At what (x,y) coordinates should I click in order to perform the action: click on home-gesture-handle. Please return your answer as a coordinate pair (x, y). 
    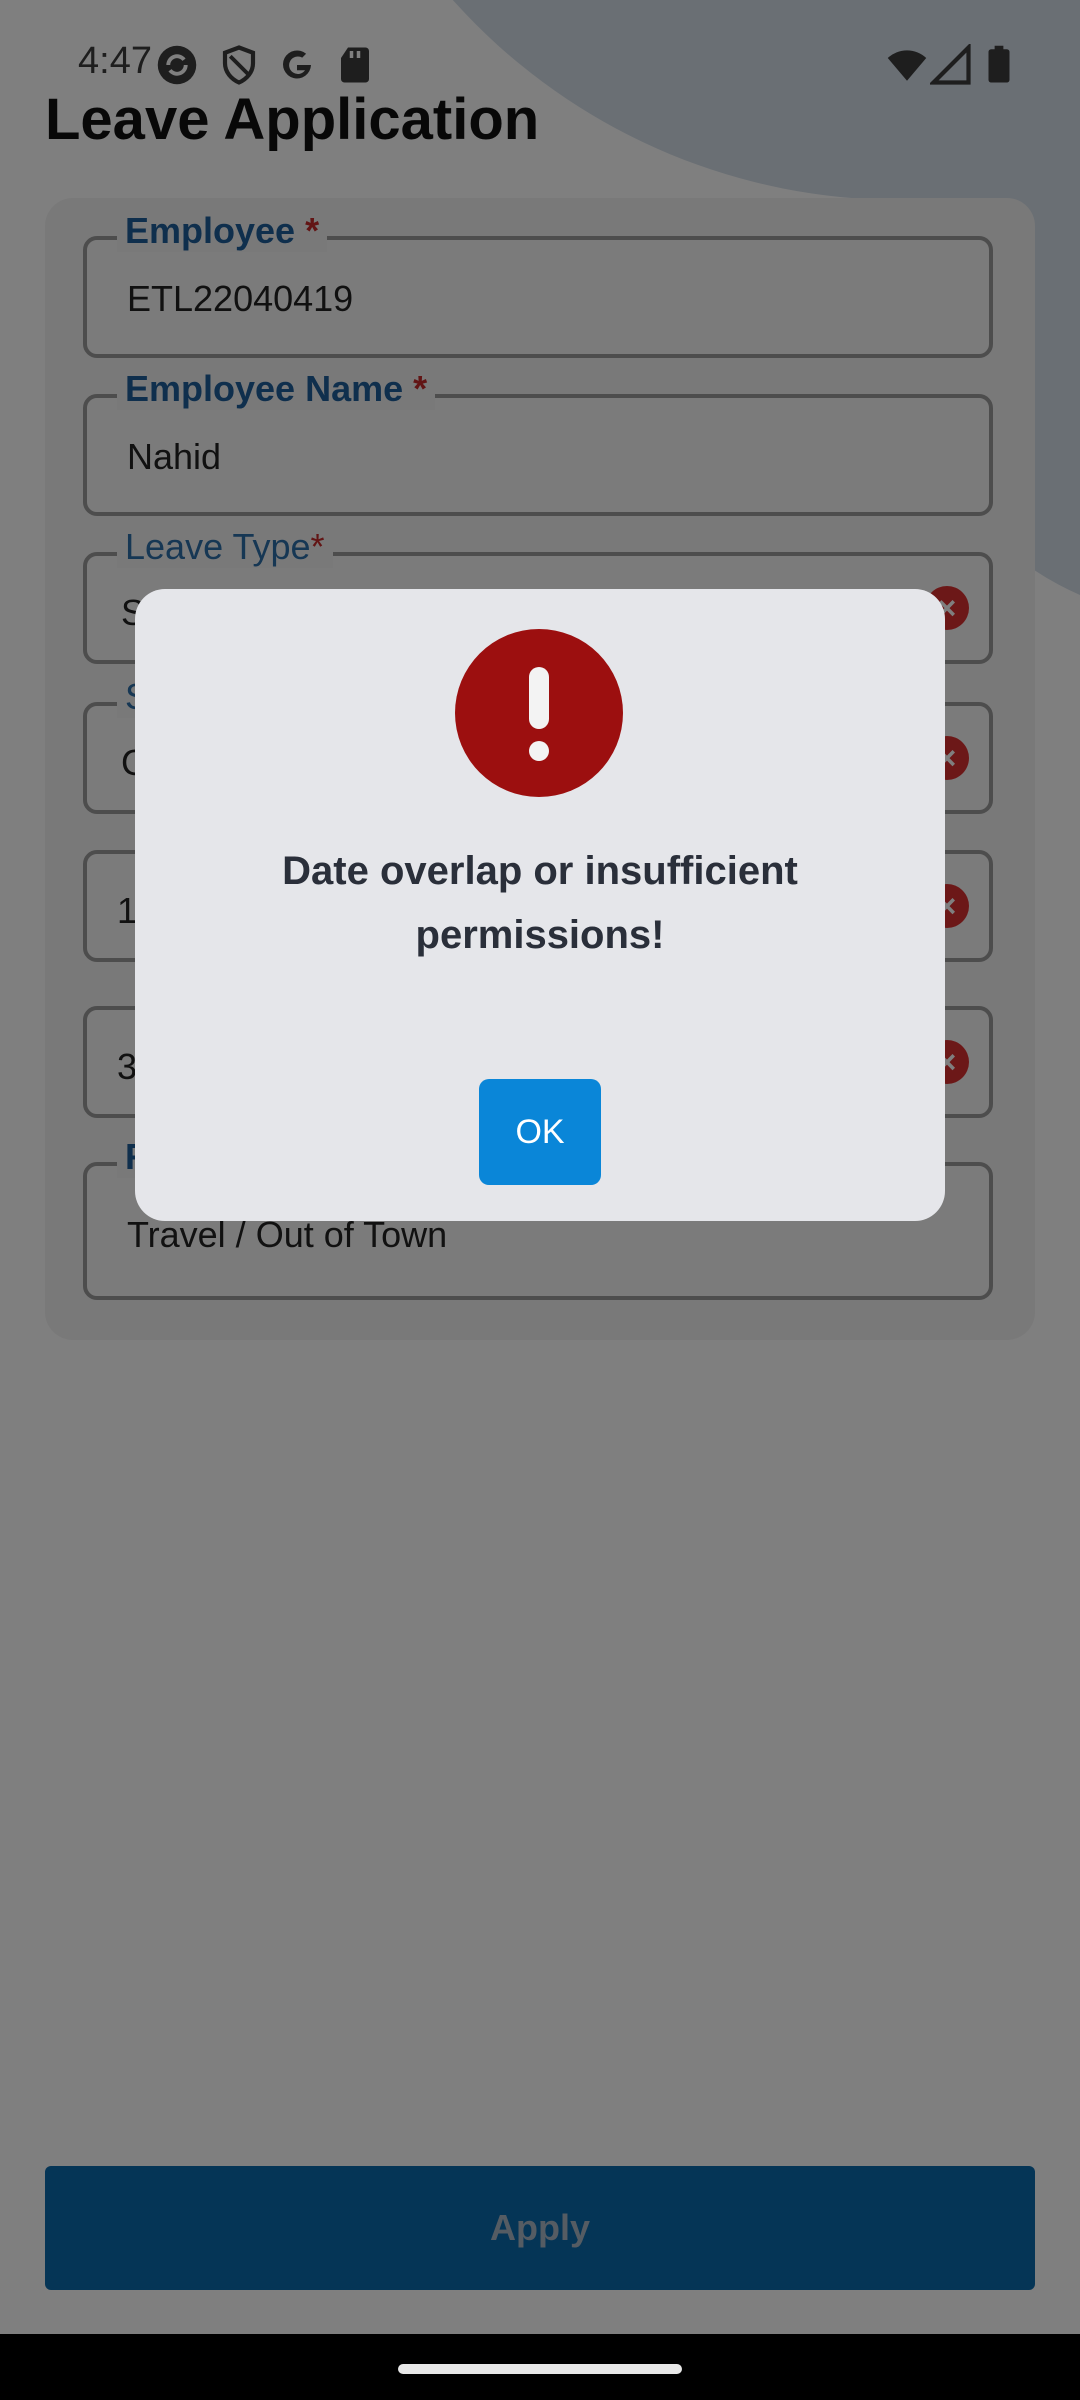
    Looking at the image, I should click on (540, 2369).